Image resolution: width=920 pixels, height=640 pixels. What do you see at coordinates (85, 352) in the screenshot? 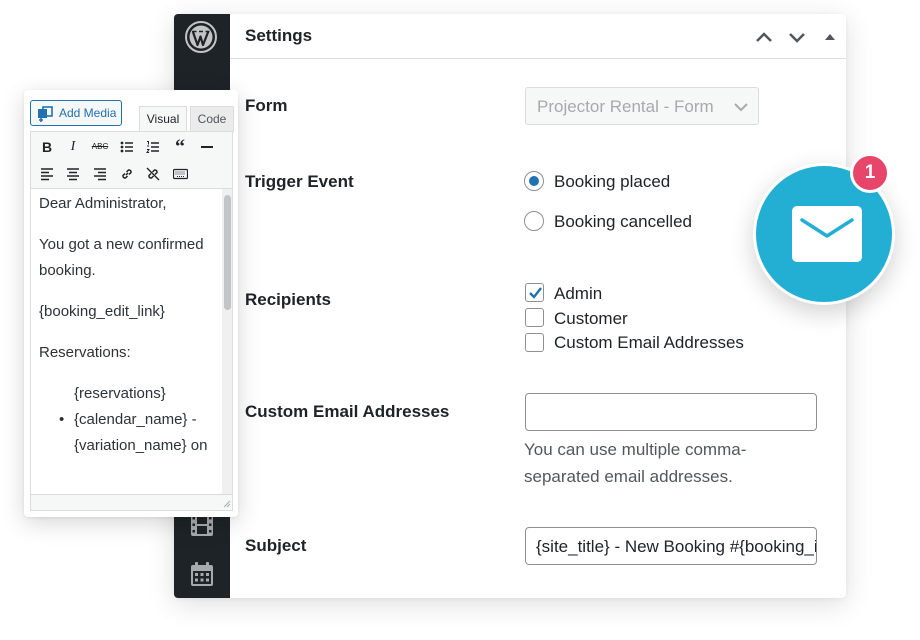
I see `email-reservations-label: Reservations:` at bounding box center [85, 352].